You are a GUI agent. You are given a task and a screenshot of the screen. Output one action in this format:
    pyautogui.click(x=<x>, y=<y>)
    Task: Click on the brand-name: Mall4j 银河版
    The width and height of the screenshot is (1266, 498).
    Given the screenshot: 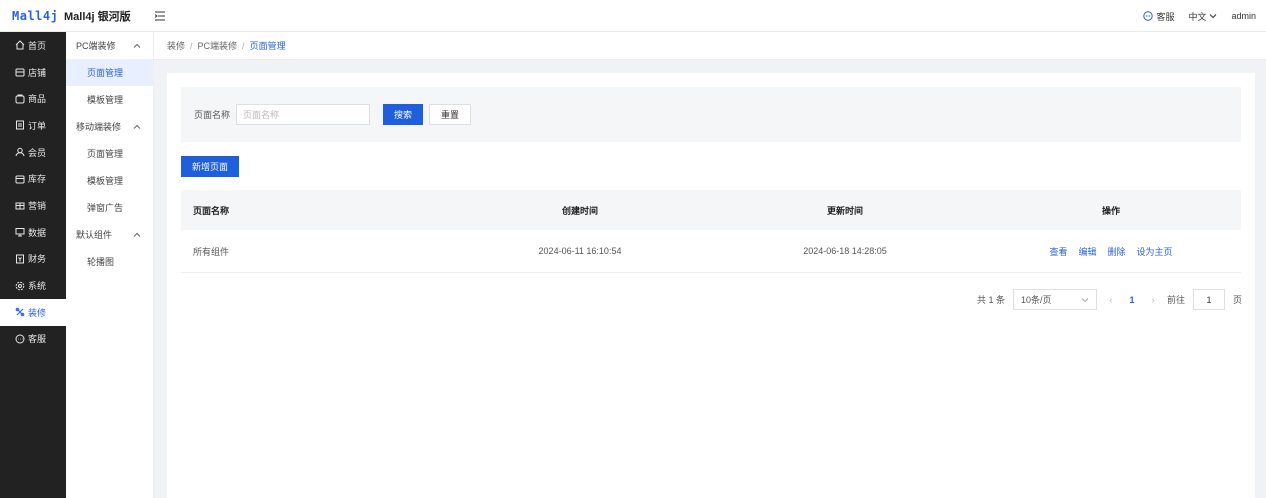 What is the action you would take?
    pyautogui.click(x=97, y=16)
    